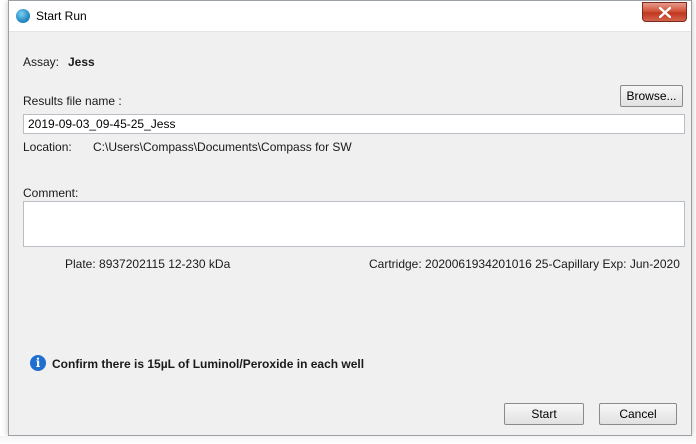 Image resolution: width=696 pixels, height=444 pixels. What do you see at coordinates (81, 62) in the screenshot?
I see `assay-value: Jess` at bounding box center [81, 62].